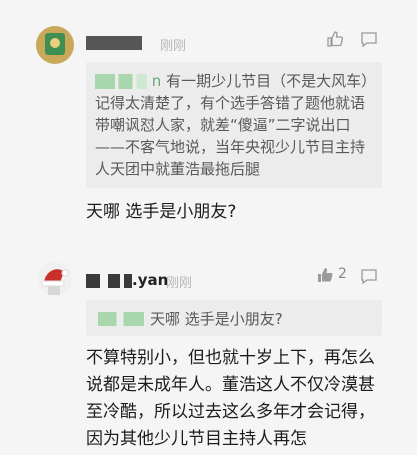 This screenshot has height=455, width=417. Describe the element at coordinates (150, 280) in the screenshot. I see `username-suffix: .yan` at that location.